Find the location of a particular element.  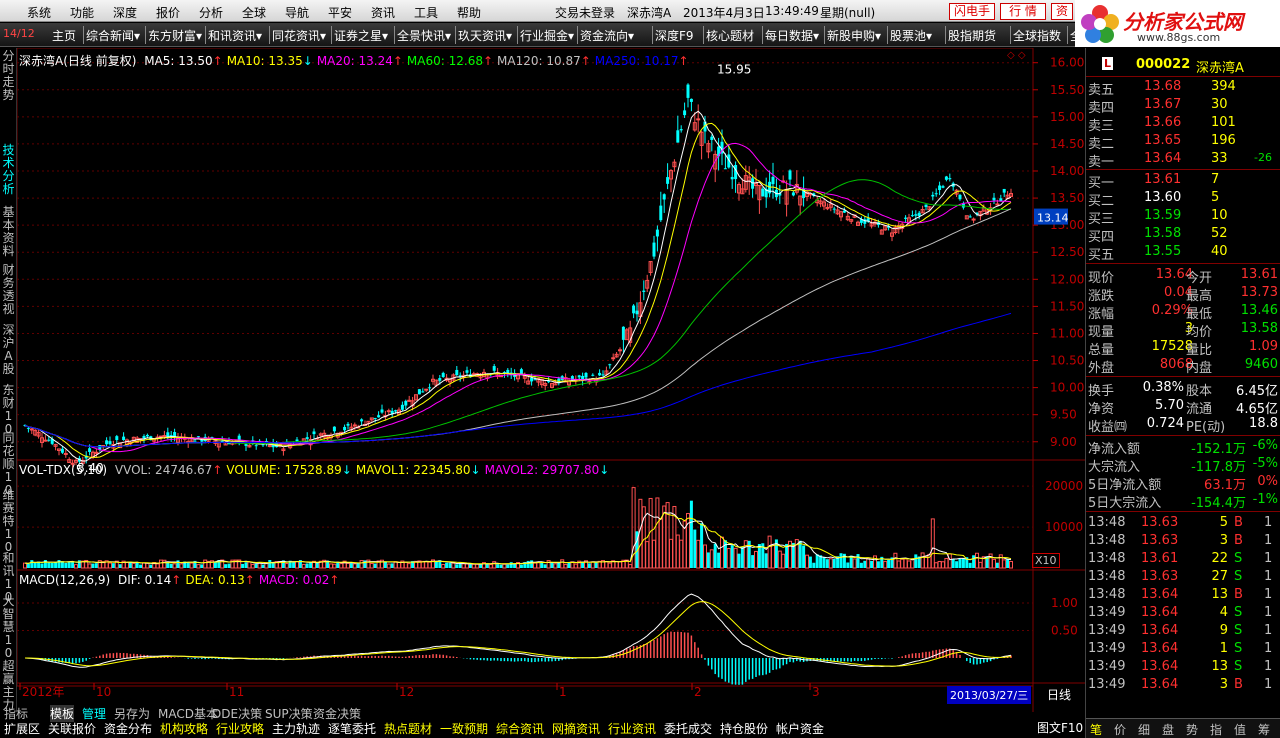

left-tab: 财务透视 is located at coordinates (8, 290).